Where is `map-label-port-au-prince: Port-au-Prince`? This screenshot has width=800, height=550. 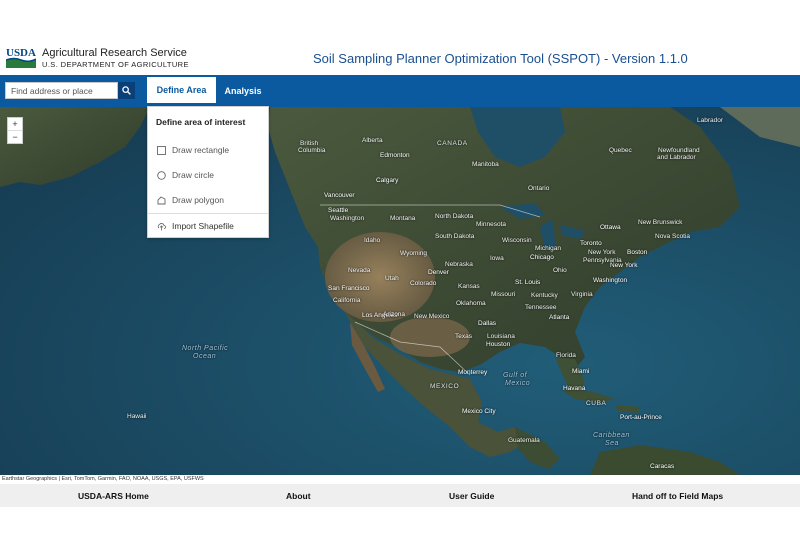 map-label-port-au-prince: Port-au-Prince is located at coordinates (641, 417).